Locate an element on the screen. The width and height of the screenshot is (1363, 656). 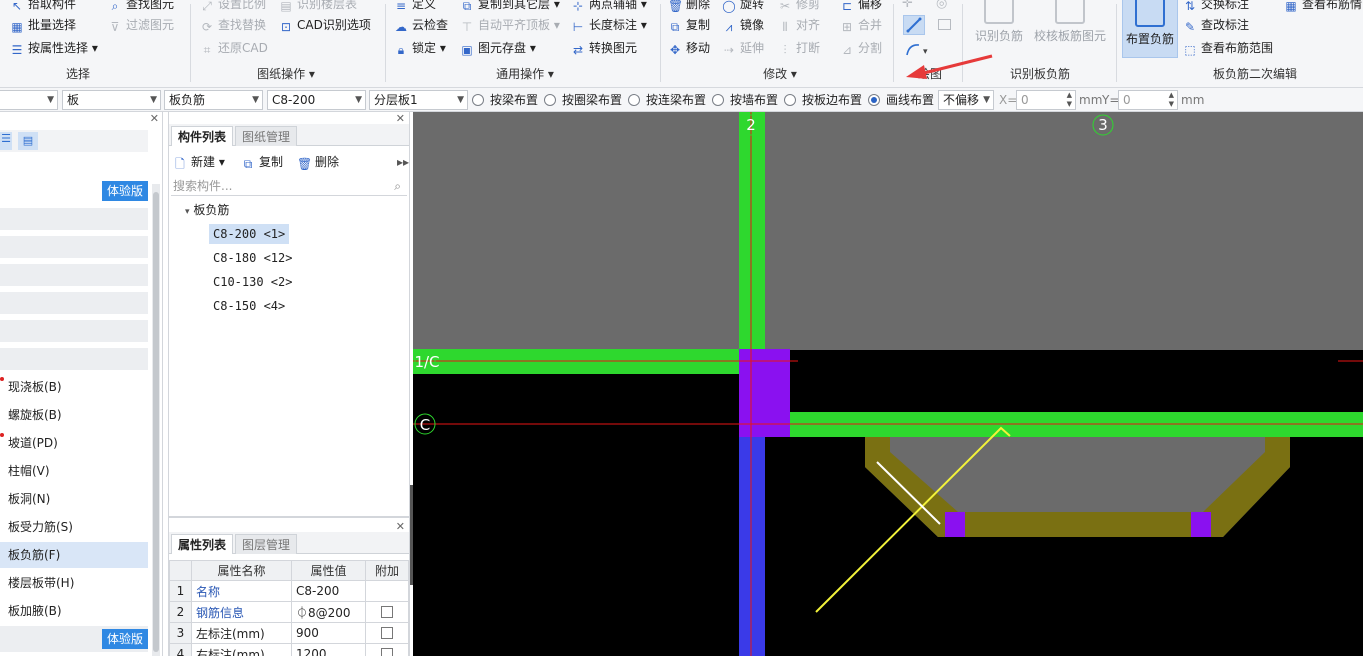
mirror-button: ⩘ 镜像 is located at coordinates (743, 25).